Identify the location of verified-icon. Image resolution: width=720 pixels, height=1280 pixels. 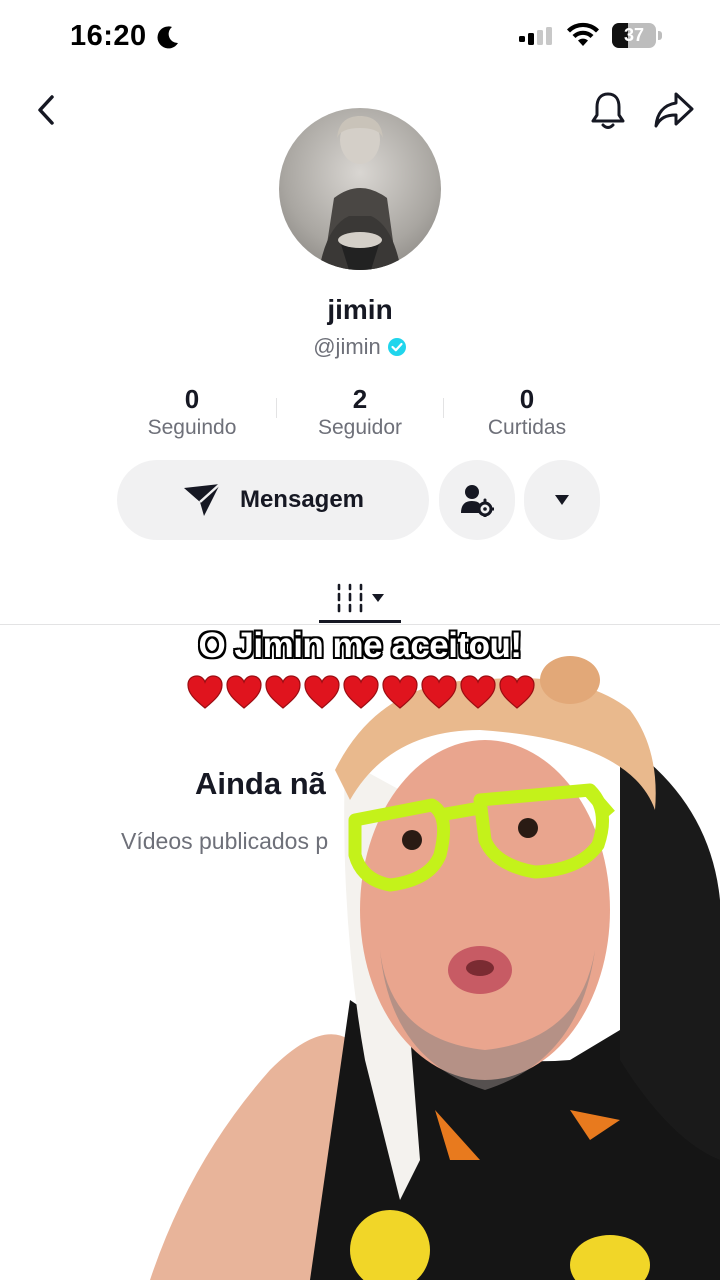
(396, 347).